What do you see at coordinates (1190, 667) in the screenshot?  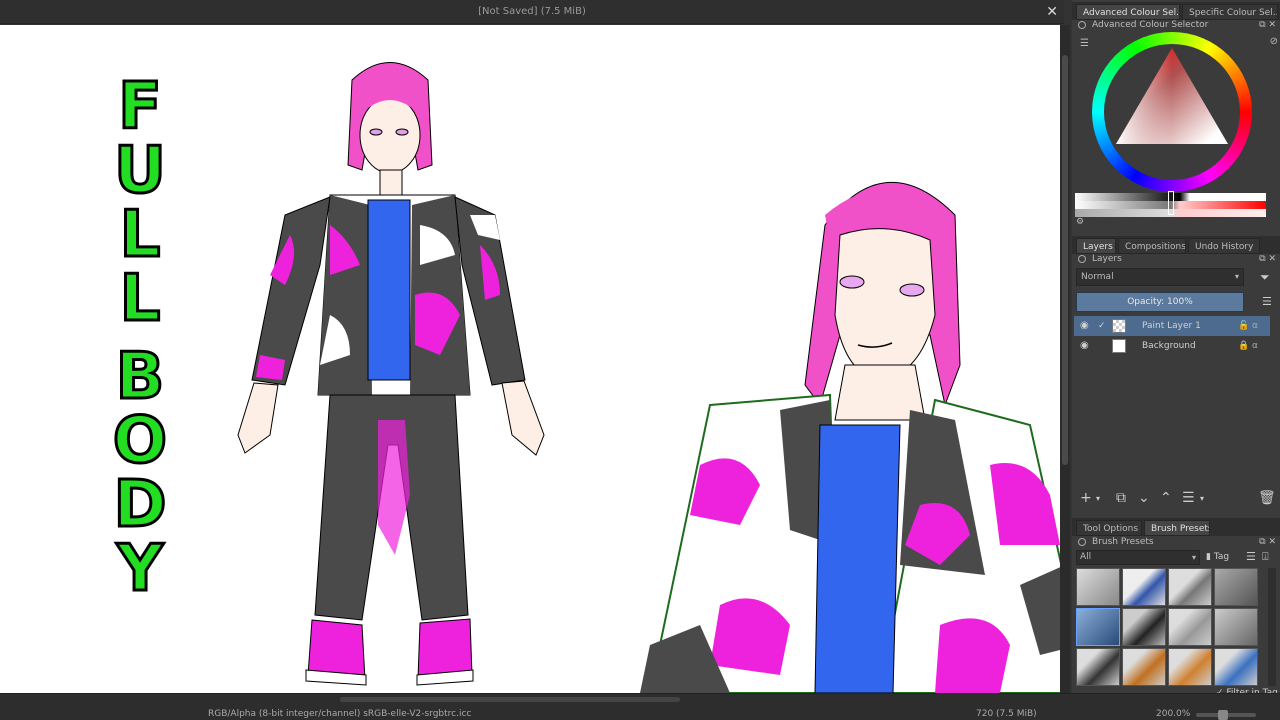 I see `brush-preset-chalk` at bounding box center [1190, 667].